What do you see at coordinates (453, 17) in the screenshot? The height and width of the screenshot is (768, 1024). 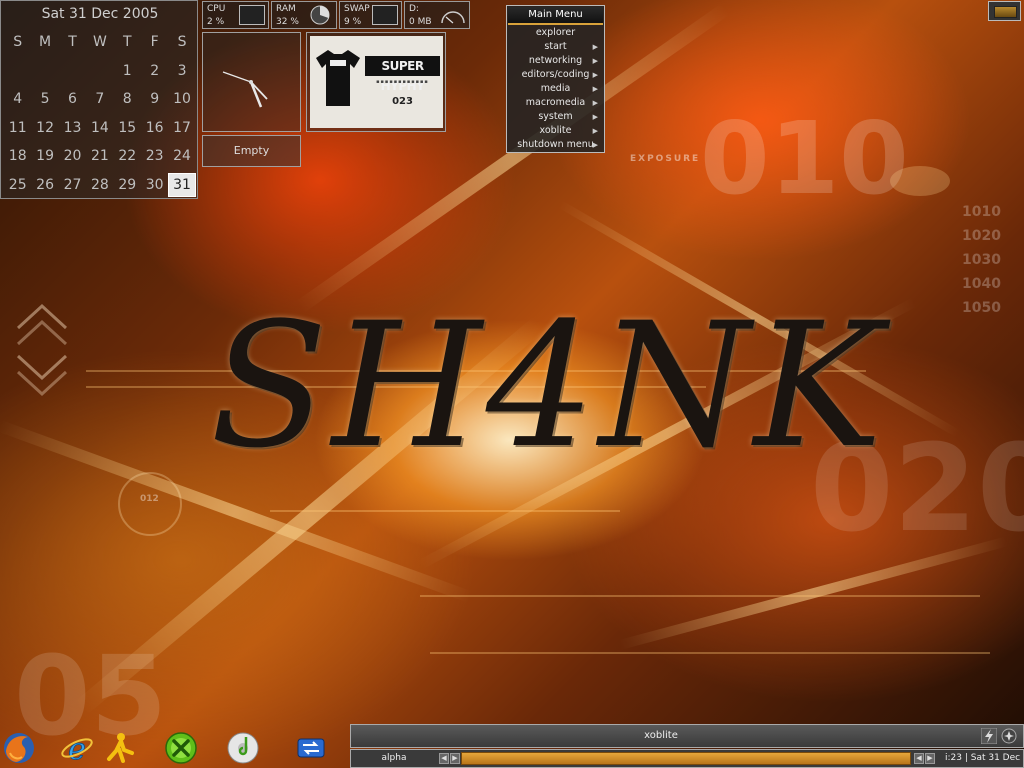 I see `disk-gauge-icon` at bounding box center [453, 17].